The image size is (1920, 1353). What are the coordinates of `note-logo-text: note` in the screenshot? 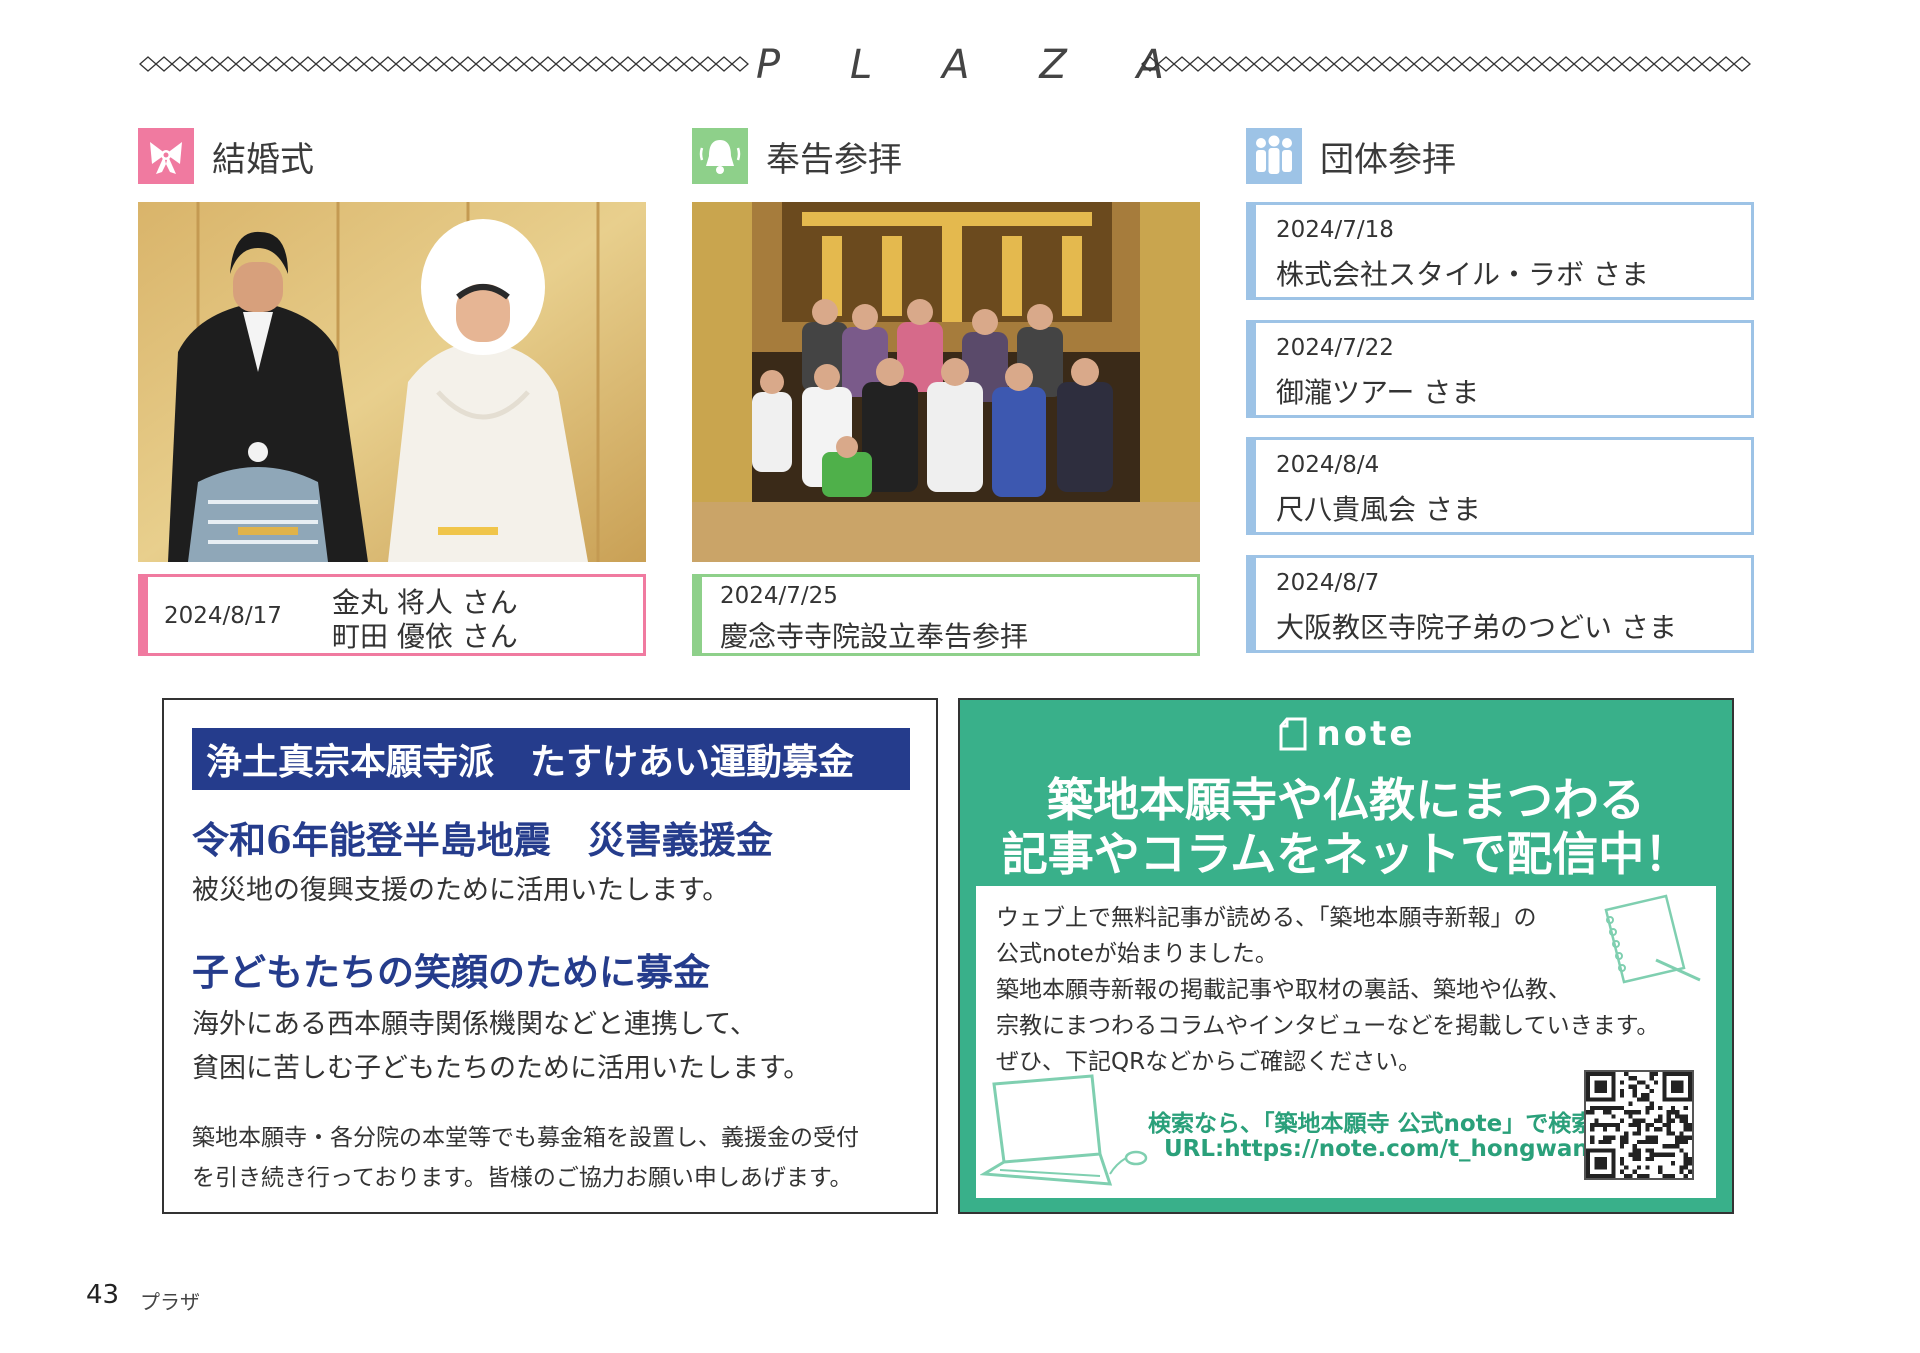 It's located at (1366, 734).